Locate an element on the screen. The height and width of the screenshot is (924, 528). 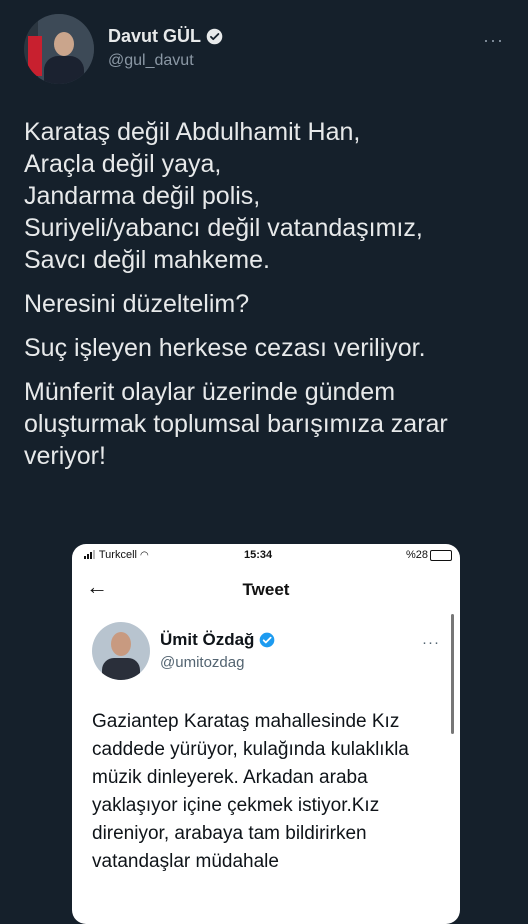
tweet-line: Karataş değil Abdulhamit Han, is located at coordinates (192, 132).